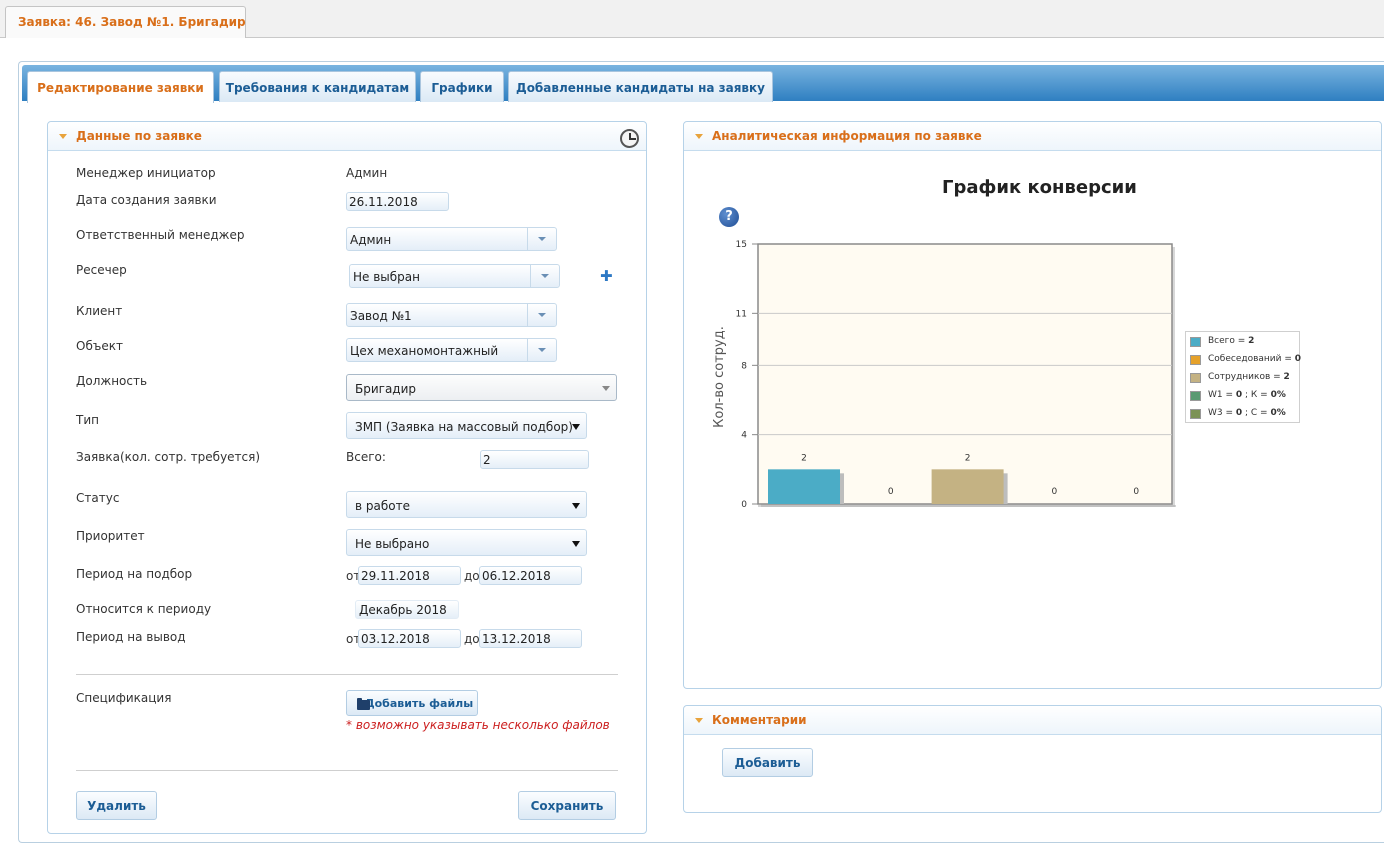 The width and height of the screenshot is (1384, 848). Describe the element at coordinates (744, 366) in the screenshot. I see `y-tick-label: 8` at that location.